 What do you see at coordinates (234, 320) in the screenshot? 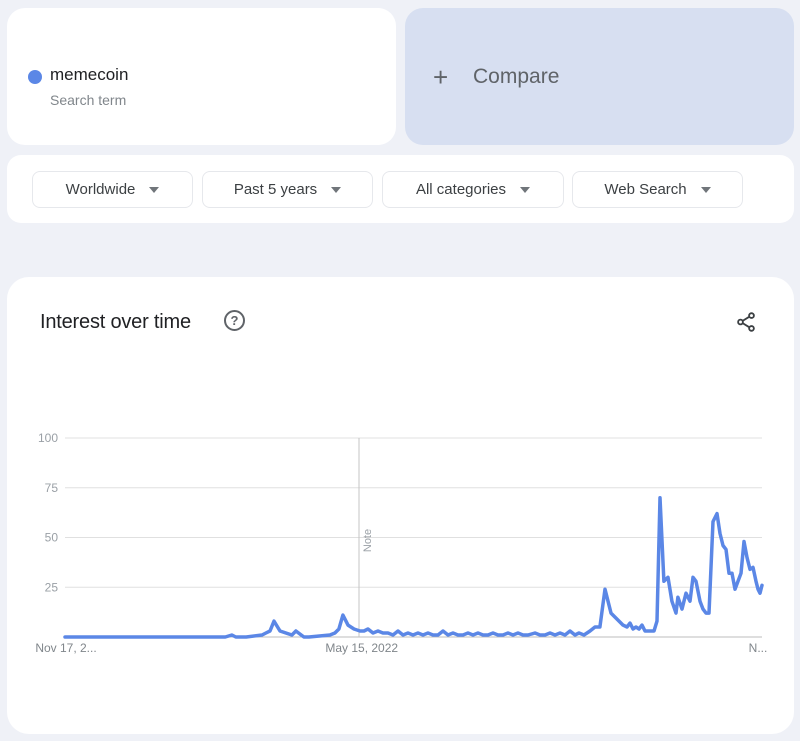
I see `help-circle-icon: ?` at bounding box center [234, 320].